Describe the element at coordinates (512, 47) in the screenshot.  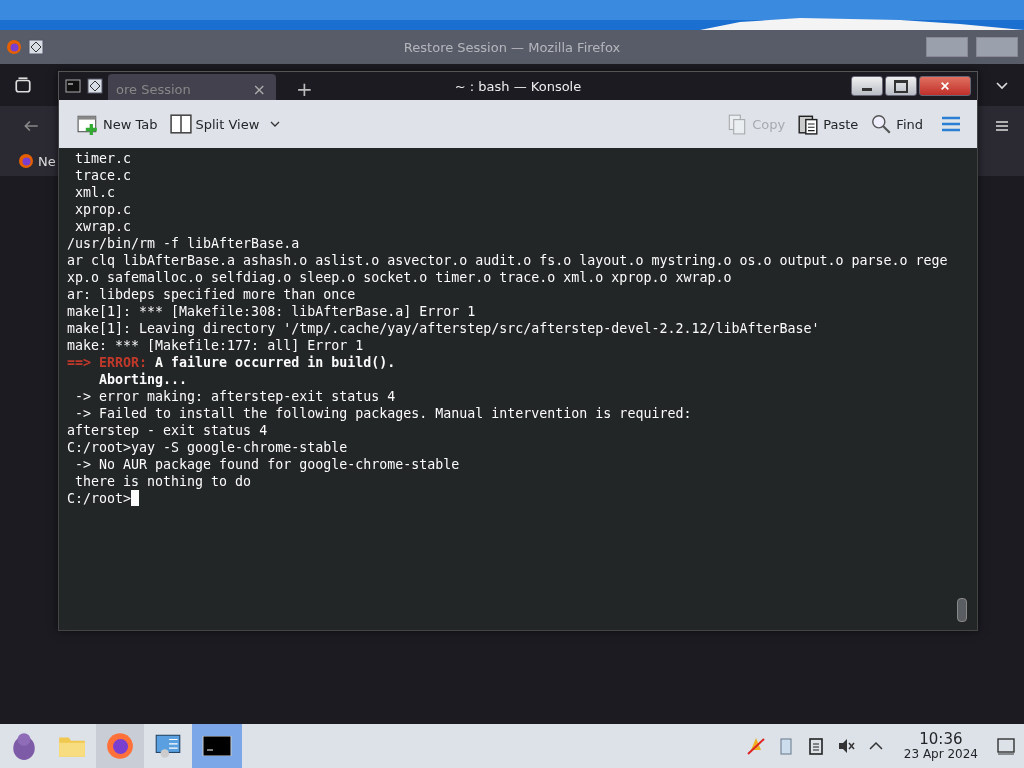
I see `window-title: Restore Session — Mozilla Firefox` at that location.